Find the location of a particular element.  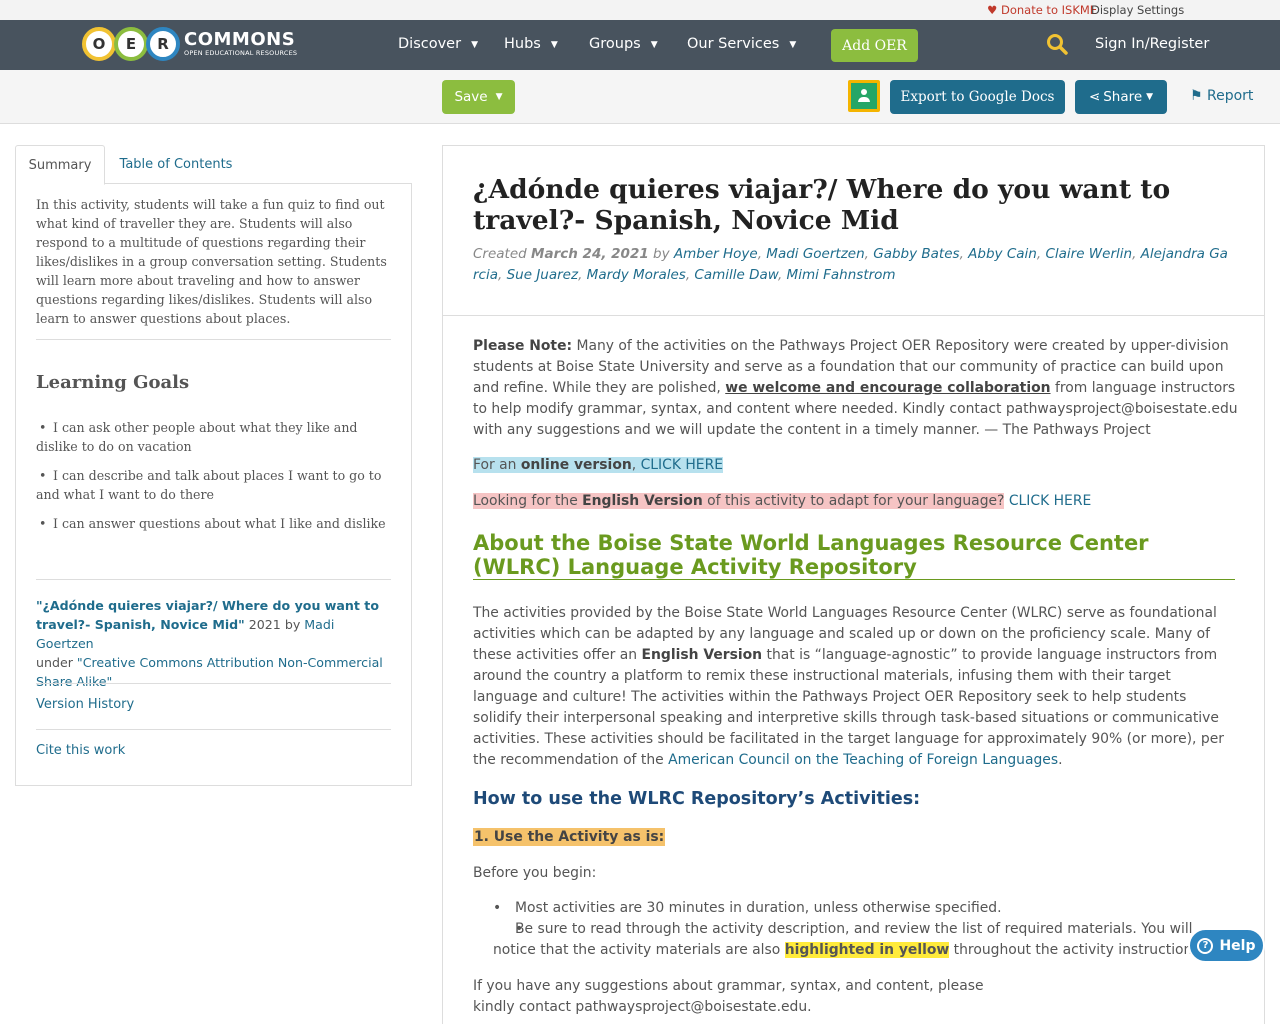

cite-this-work-link: Cite this work is located at coordinates (80, 750).